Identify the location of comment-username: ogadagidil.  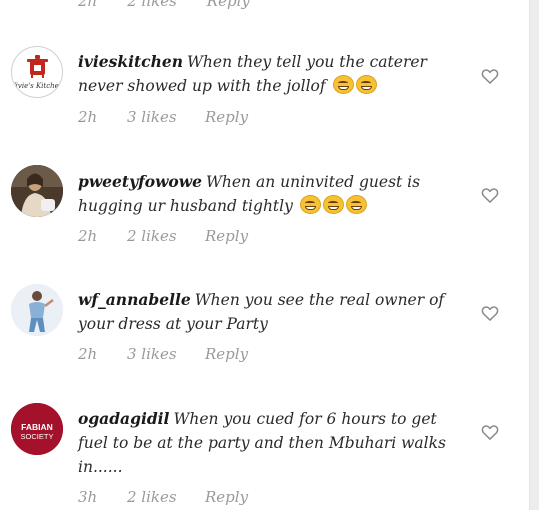
(123, 418).